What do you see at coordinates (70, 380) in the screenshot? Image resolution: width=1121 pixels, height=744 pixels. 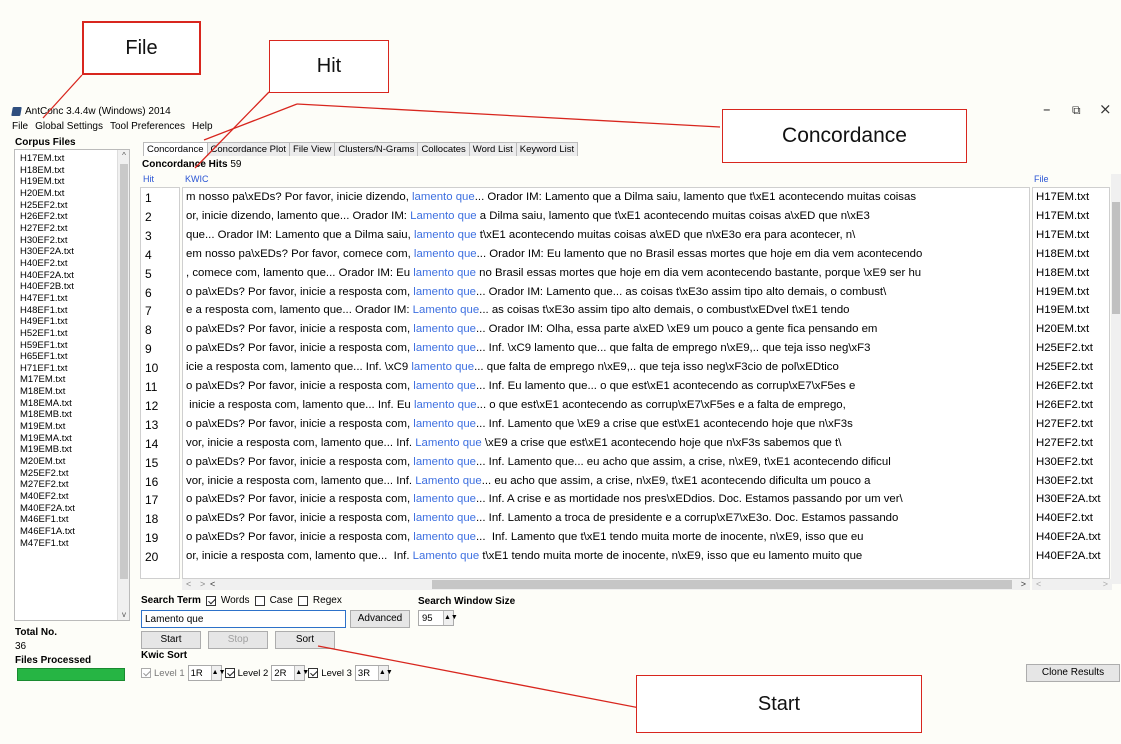 I see `corpus-file-item: M17EM.txt` at bounding box center [70, 380].